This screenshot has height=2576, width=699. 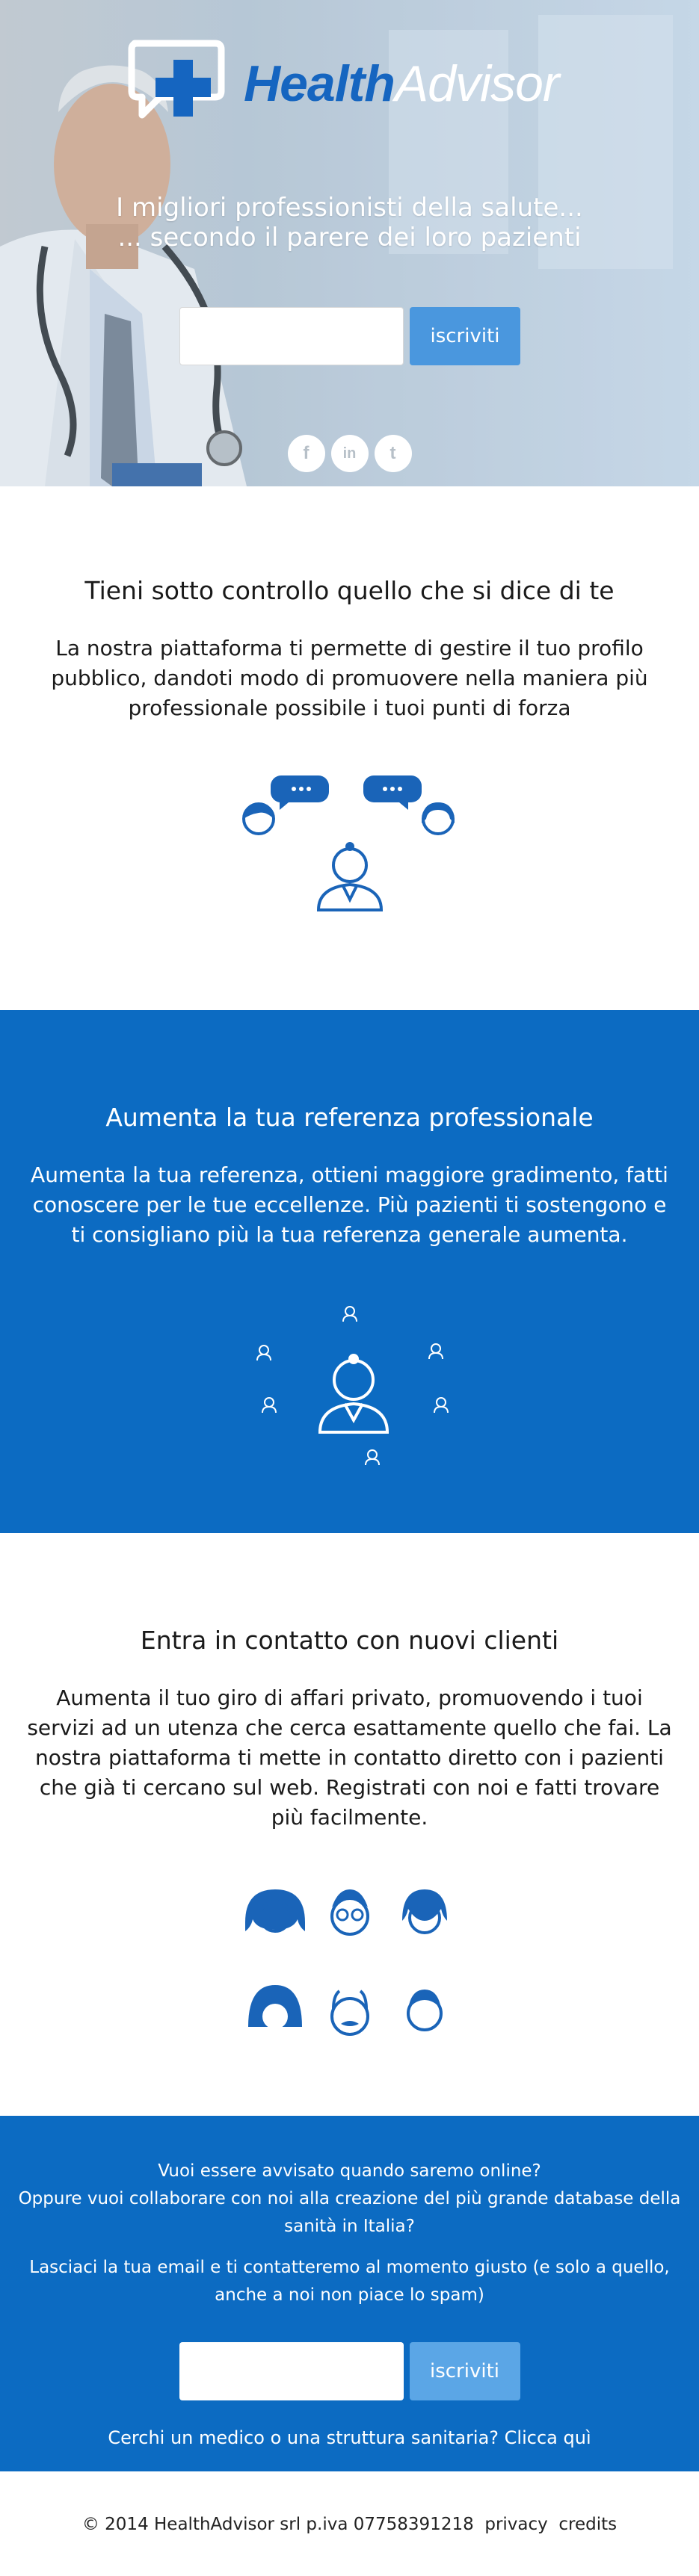 I want to click on linkedin-icon: in, so click(x=349, y=453).